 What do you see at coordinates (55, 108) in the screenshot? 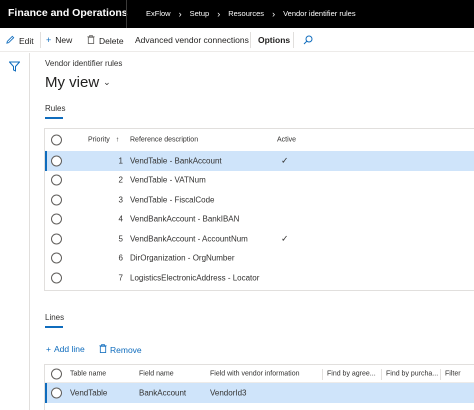
I see `rules-section-label: Rules` at bounding box center [55, 108].